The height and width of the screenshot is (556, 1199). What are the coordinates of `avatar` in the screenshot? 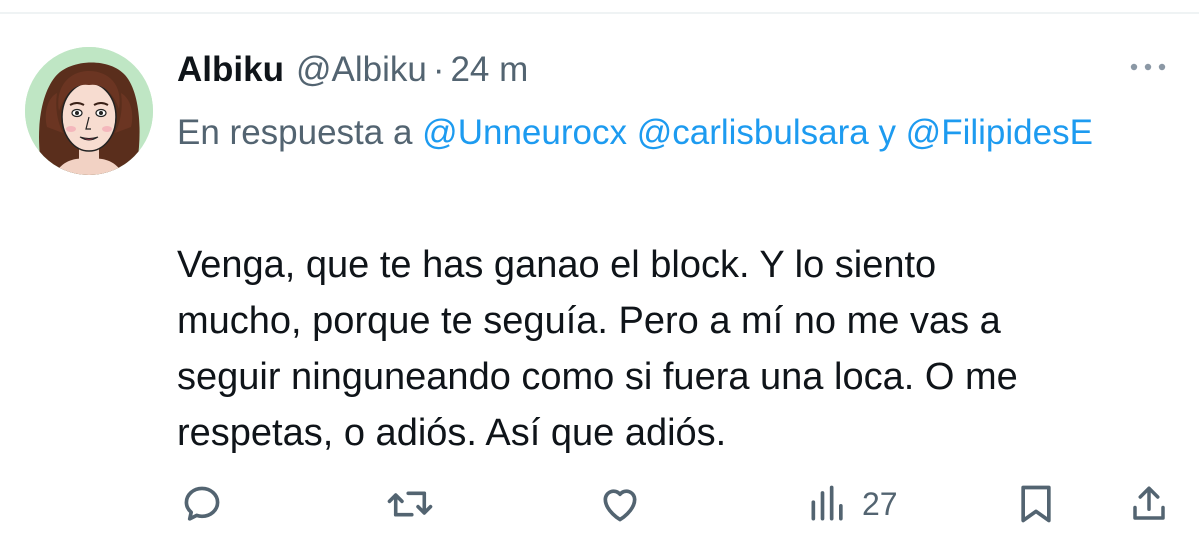 It's located at (89, 111).